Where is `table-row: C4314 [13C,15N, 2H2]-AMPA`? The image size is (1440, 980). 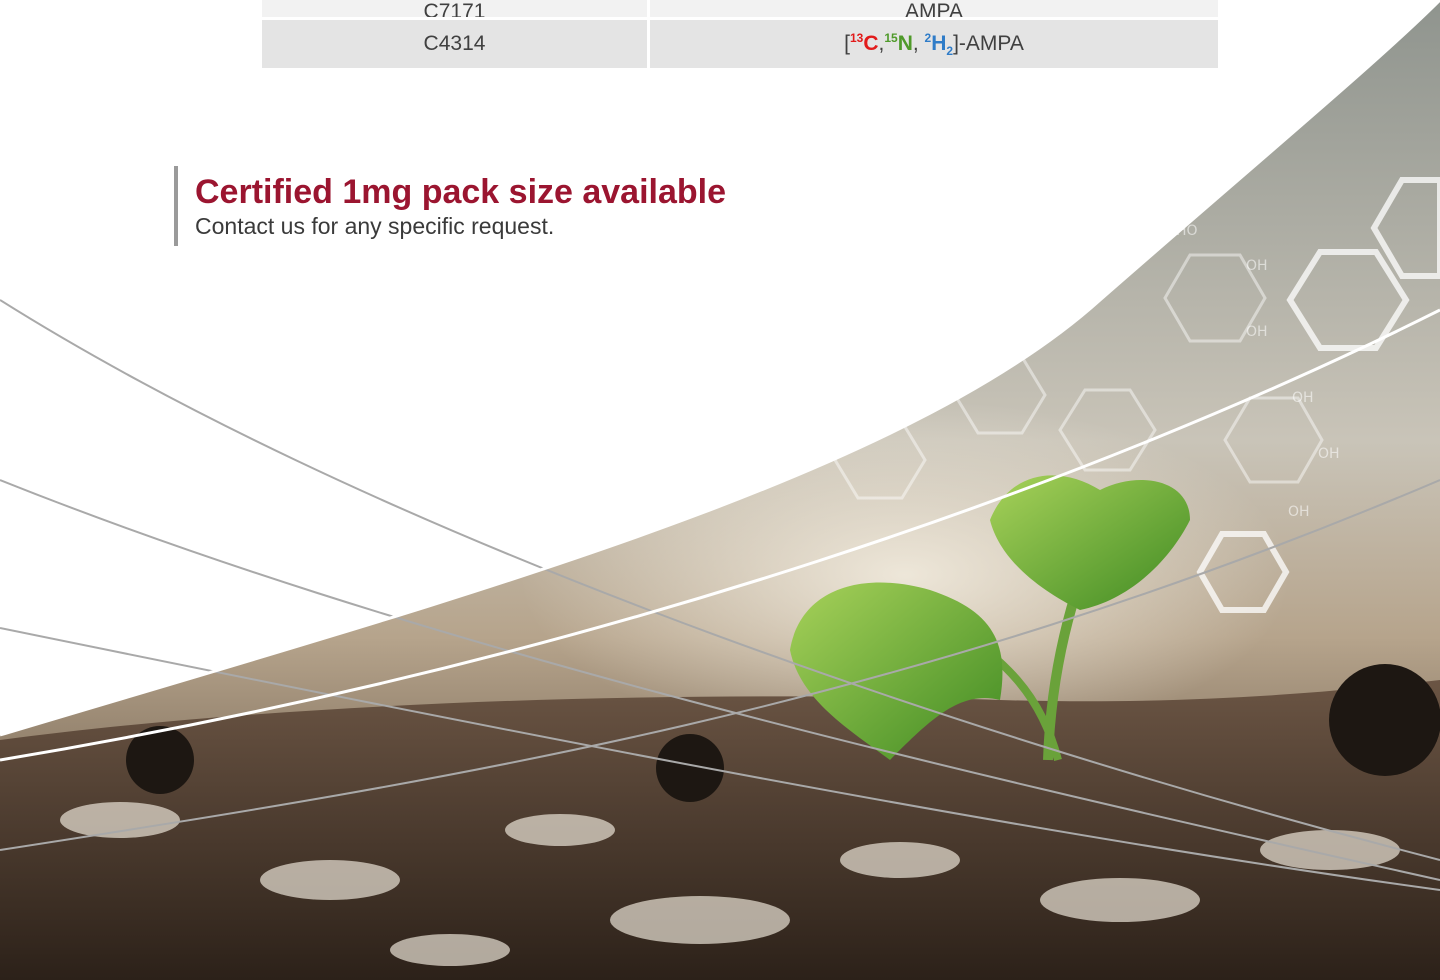 table-row: C4314 [13C,15N, 2H2]-AMPA is located at coordinates (740, 44).